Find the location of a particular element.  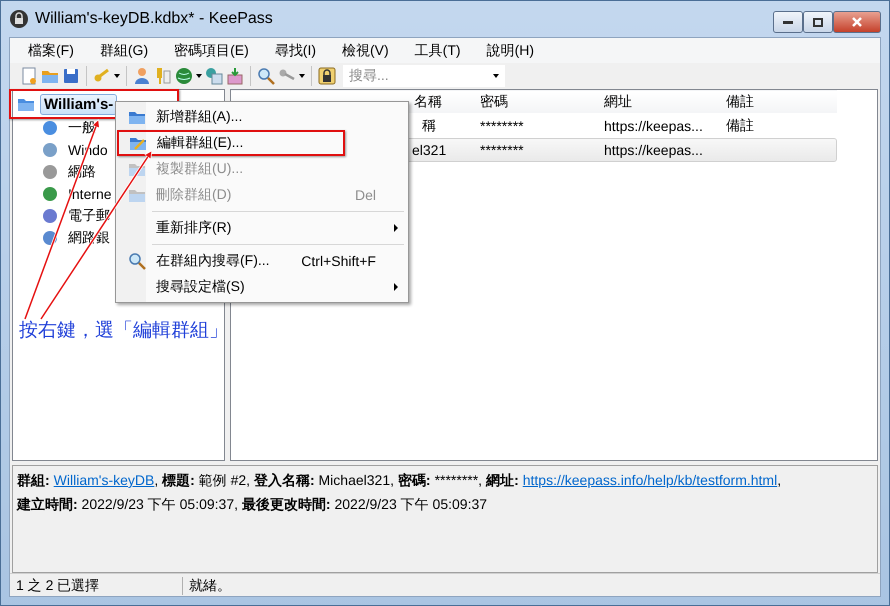

context-menu-item: 重新排序(R) is located at coordinates (262, 228).